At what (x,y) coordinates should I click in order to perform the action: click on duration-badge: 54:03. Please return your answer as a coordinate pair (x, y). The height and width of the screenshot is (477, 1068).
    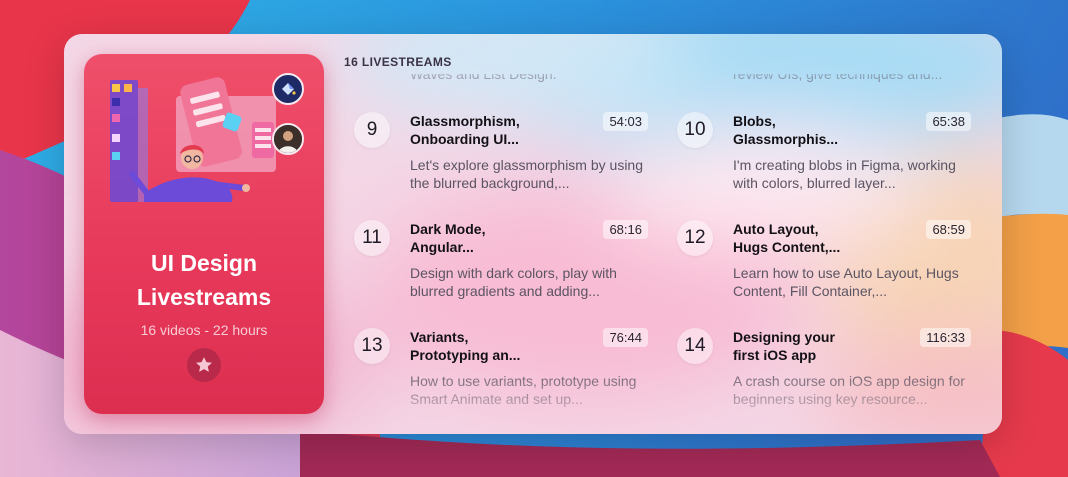
    Looking at the image, I should click on (625, 121).